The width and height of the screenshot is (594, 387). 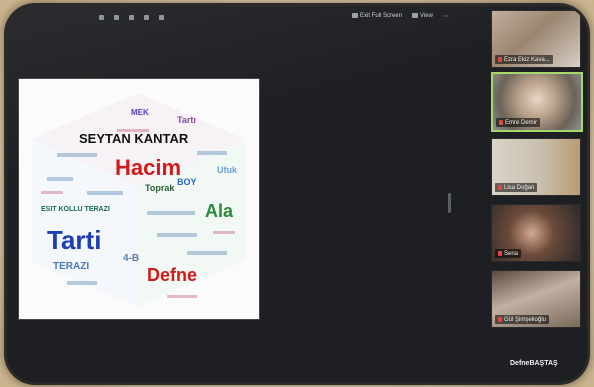 I want to click on word-esit-kollu-terazi: ESIT KOLLU TERAZI, so click(x=75, y=209).